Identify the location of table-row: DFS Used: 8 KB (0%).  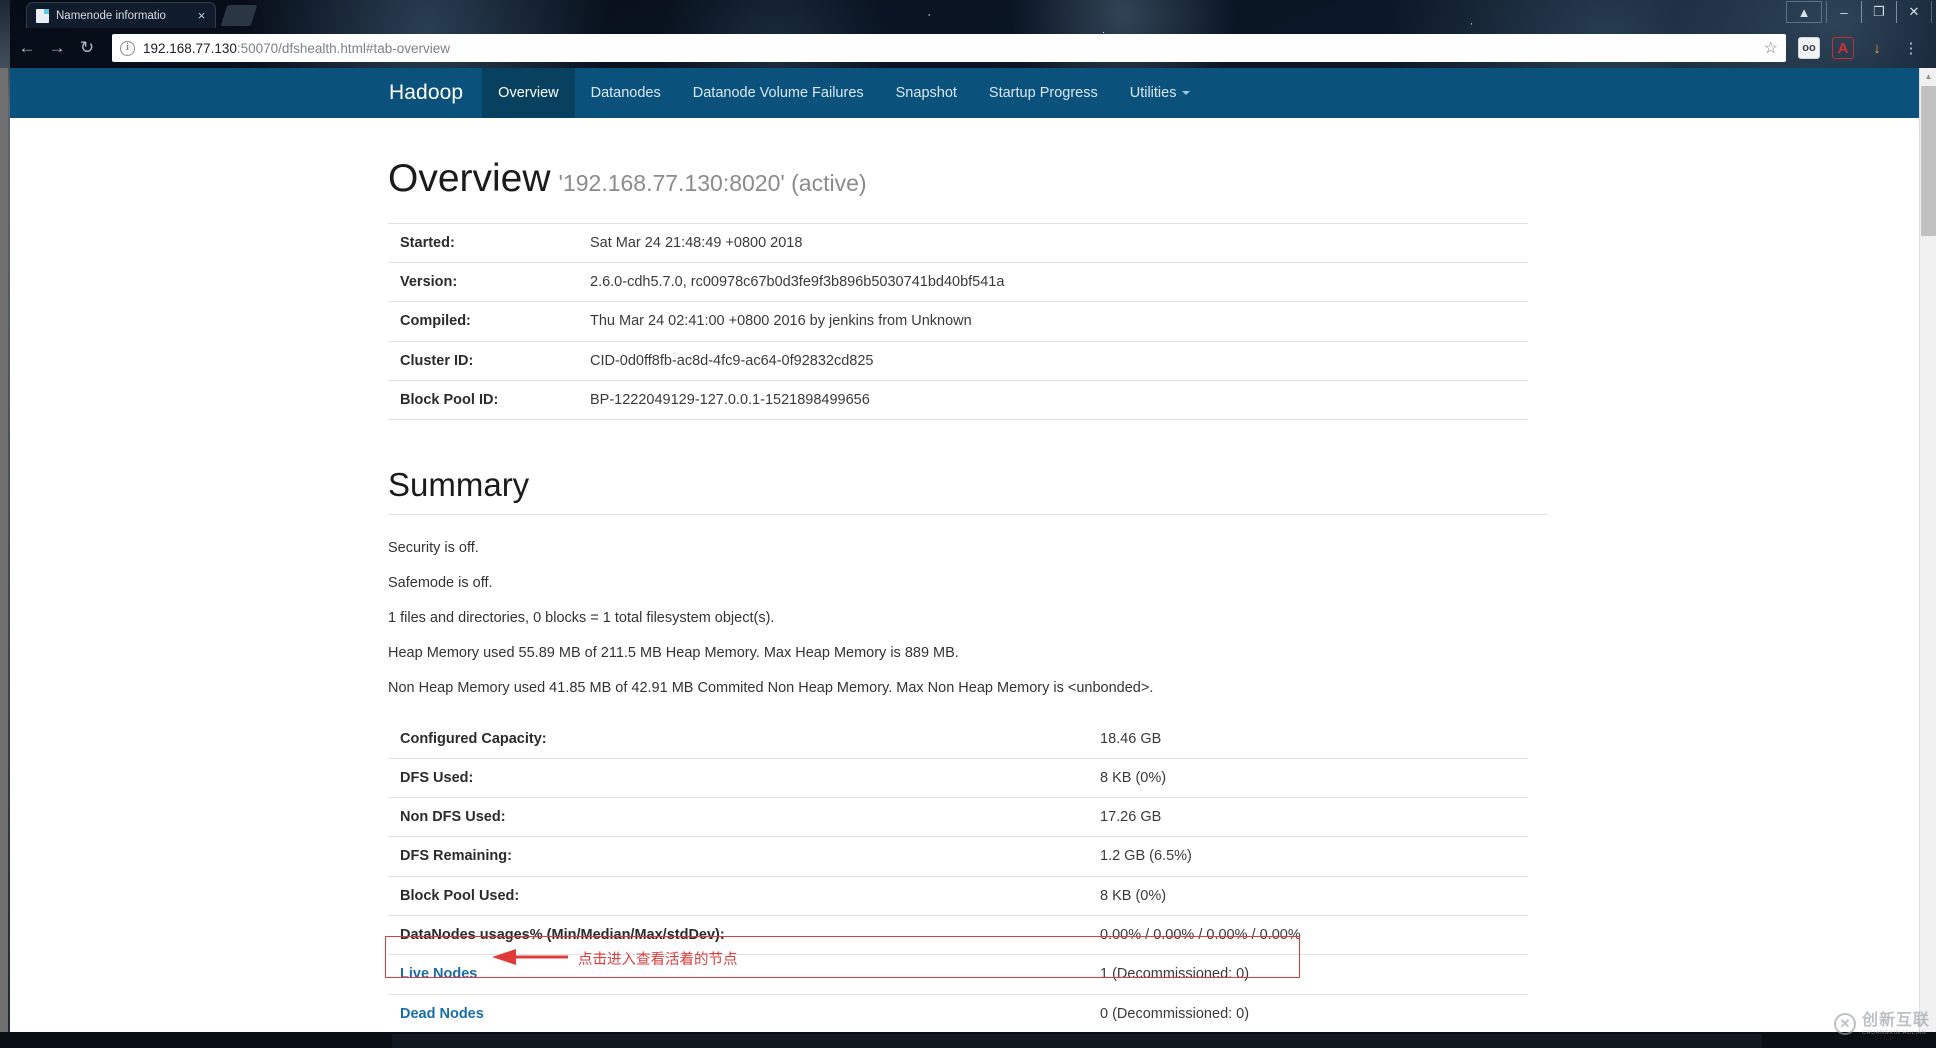
(958, 778).